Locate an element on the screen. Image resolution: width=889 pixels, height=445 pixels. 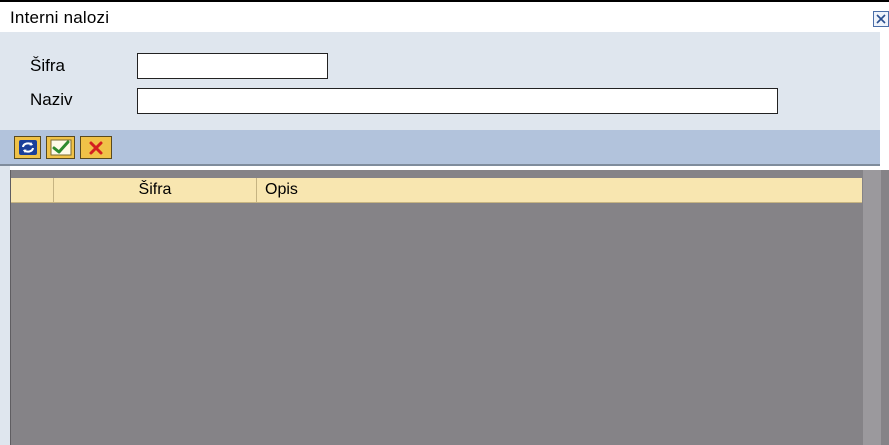
vertical-scrollbar is located at coordinates (872, 307).